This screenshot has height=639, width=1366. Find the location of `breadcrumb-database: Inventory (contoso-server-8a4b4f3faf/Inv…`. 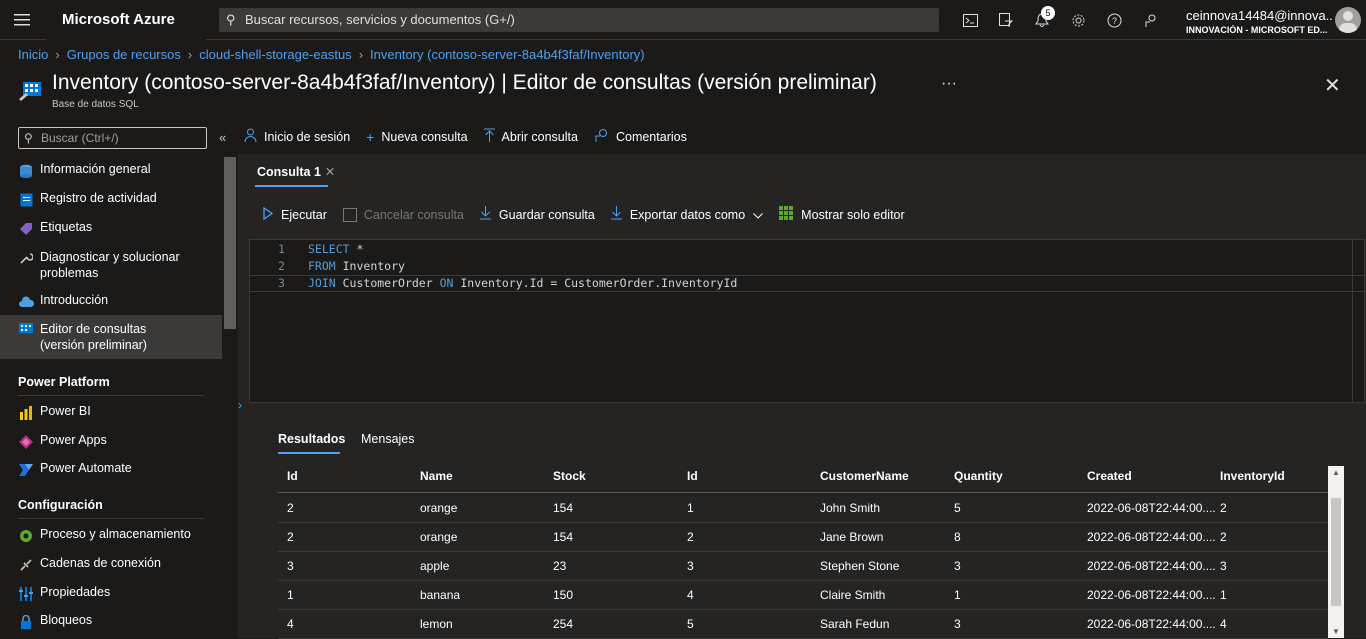

breadcrumb-database: Inventory (contoso-server-8a4b4f3faf/Inv… is located at coordinates (507, 54).